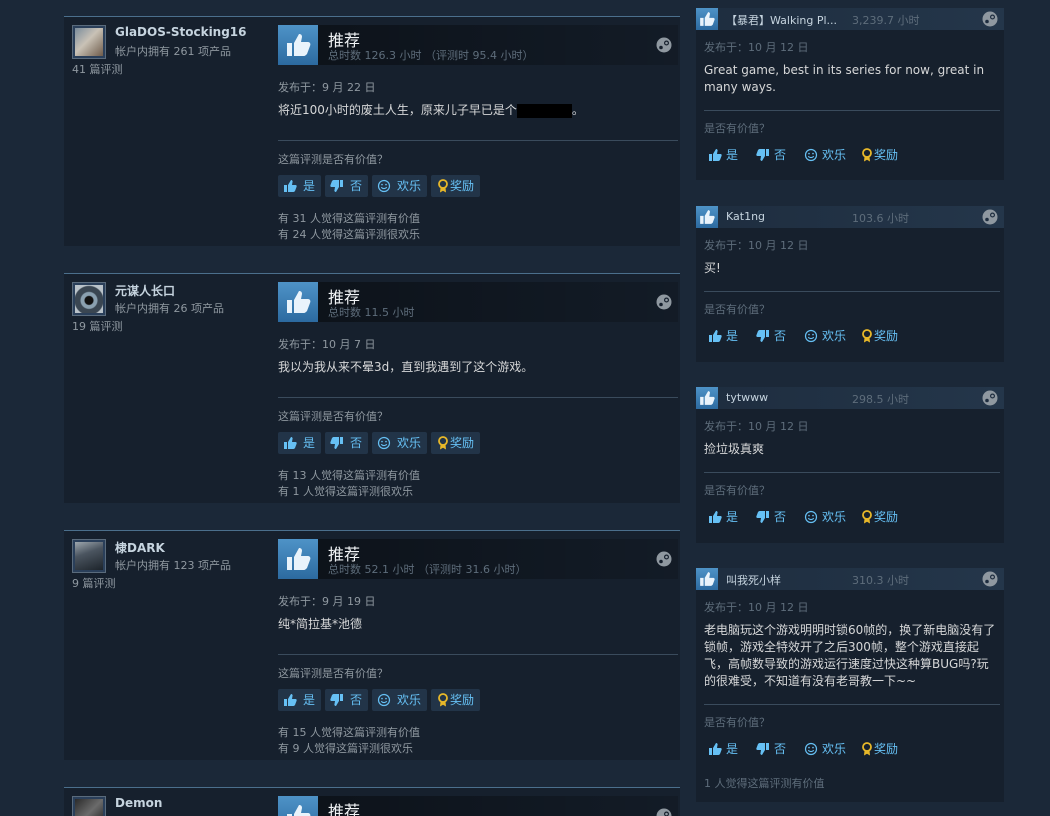  Describe the element at coordinates (712, 268) in the screenshot. I see `review-text: 买!` at that location.